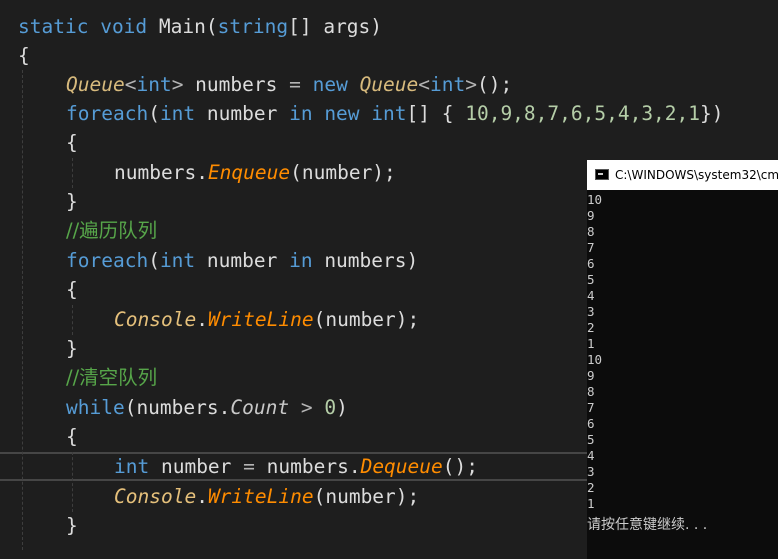 Image resolution: width=778 pixels, height=559 pixels. What do you see at coordinates (72, 348) in the screenshot?
I see `code-line-12: }` at bounding box center [72, 348].